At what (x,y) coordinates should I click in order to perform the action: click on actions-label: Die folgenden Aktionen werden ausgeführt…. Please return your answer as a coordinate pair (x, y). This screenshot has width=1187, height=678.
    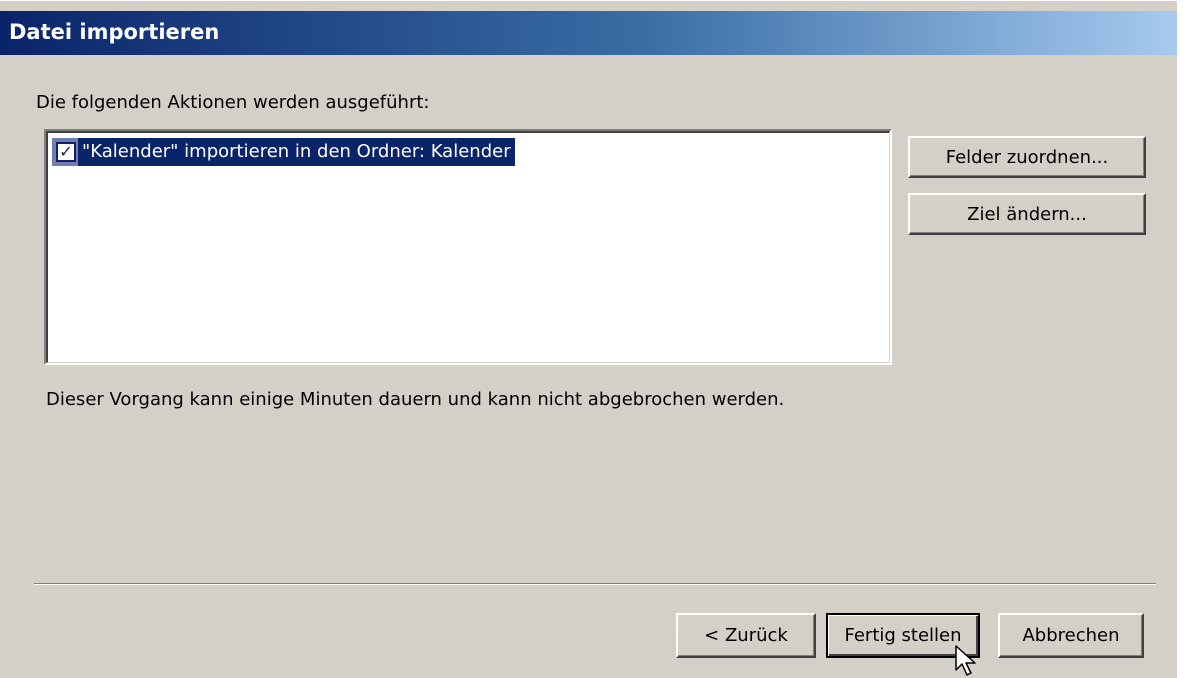
    Looking at the image, I should click on (233, 102).